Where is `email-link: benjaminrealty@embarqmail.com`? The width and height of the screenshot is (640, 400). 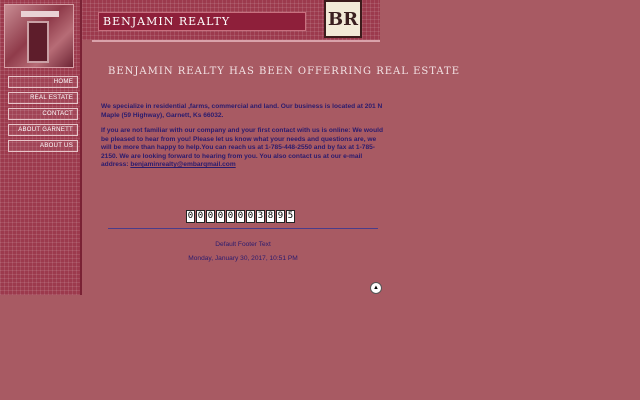 email-link: benjaminrealty@embarqmail.com is located at coordinates (182, 164).